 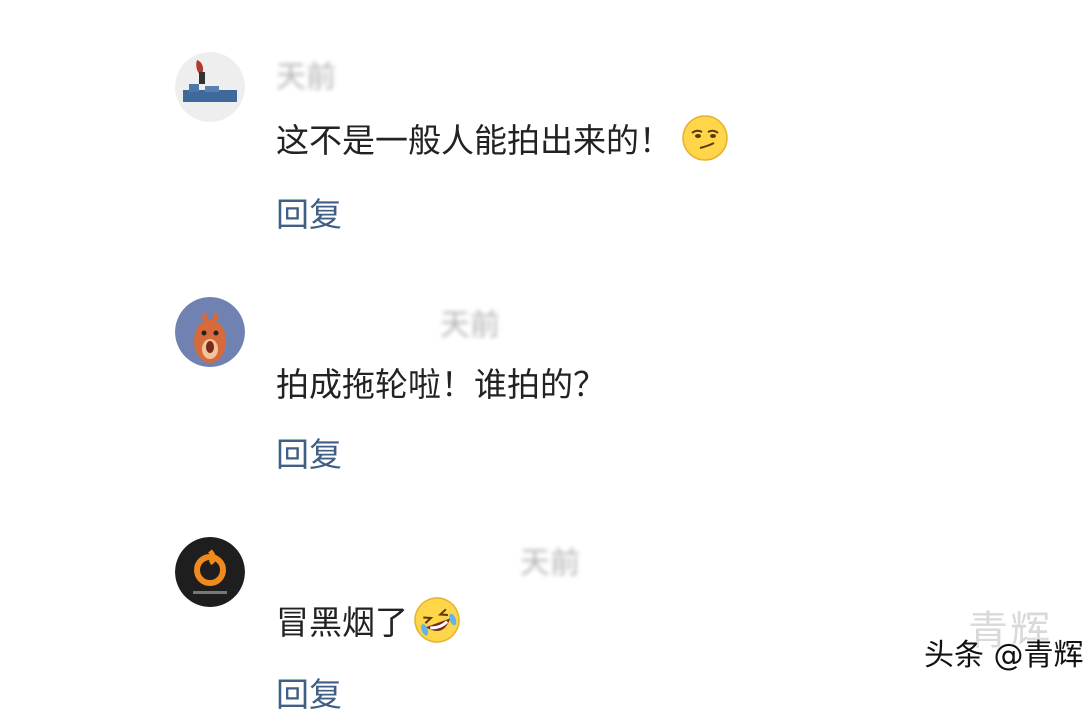 I want to click on rofl-emoji-icon, so click(x=437, y=620).